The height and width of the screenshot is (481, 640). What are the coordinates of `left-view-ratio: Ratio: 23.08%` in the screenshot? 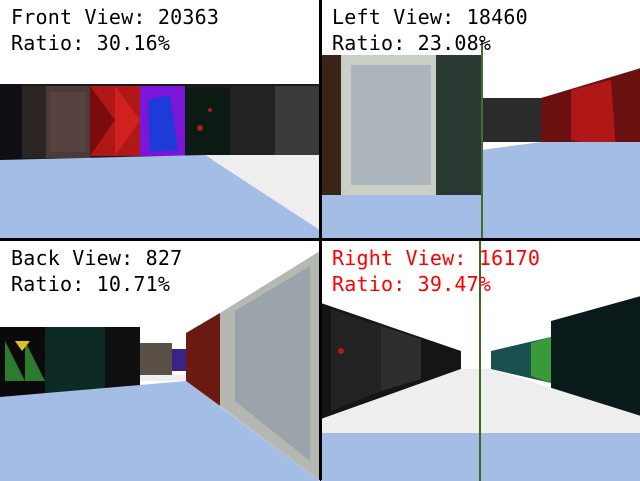 It's located at (412, 43).